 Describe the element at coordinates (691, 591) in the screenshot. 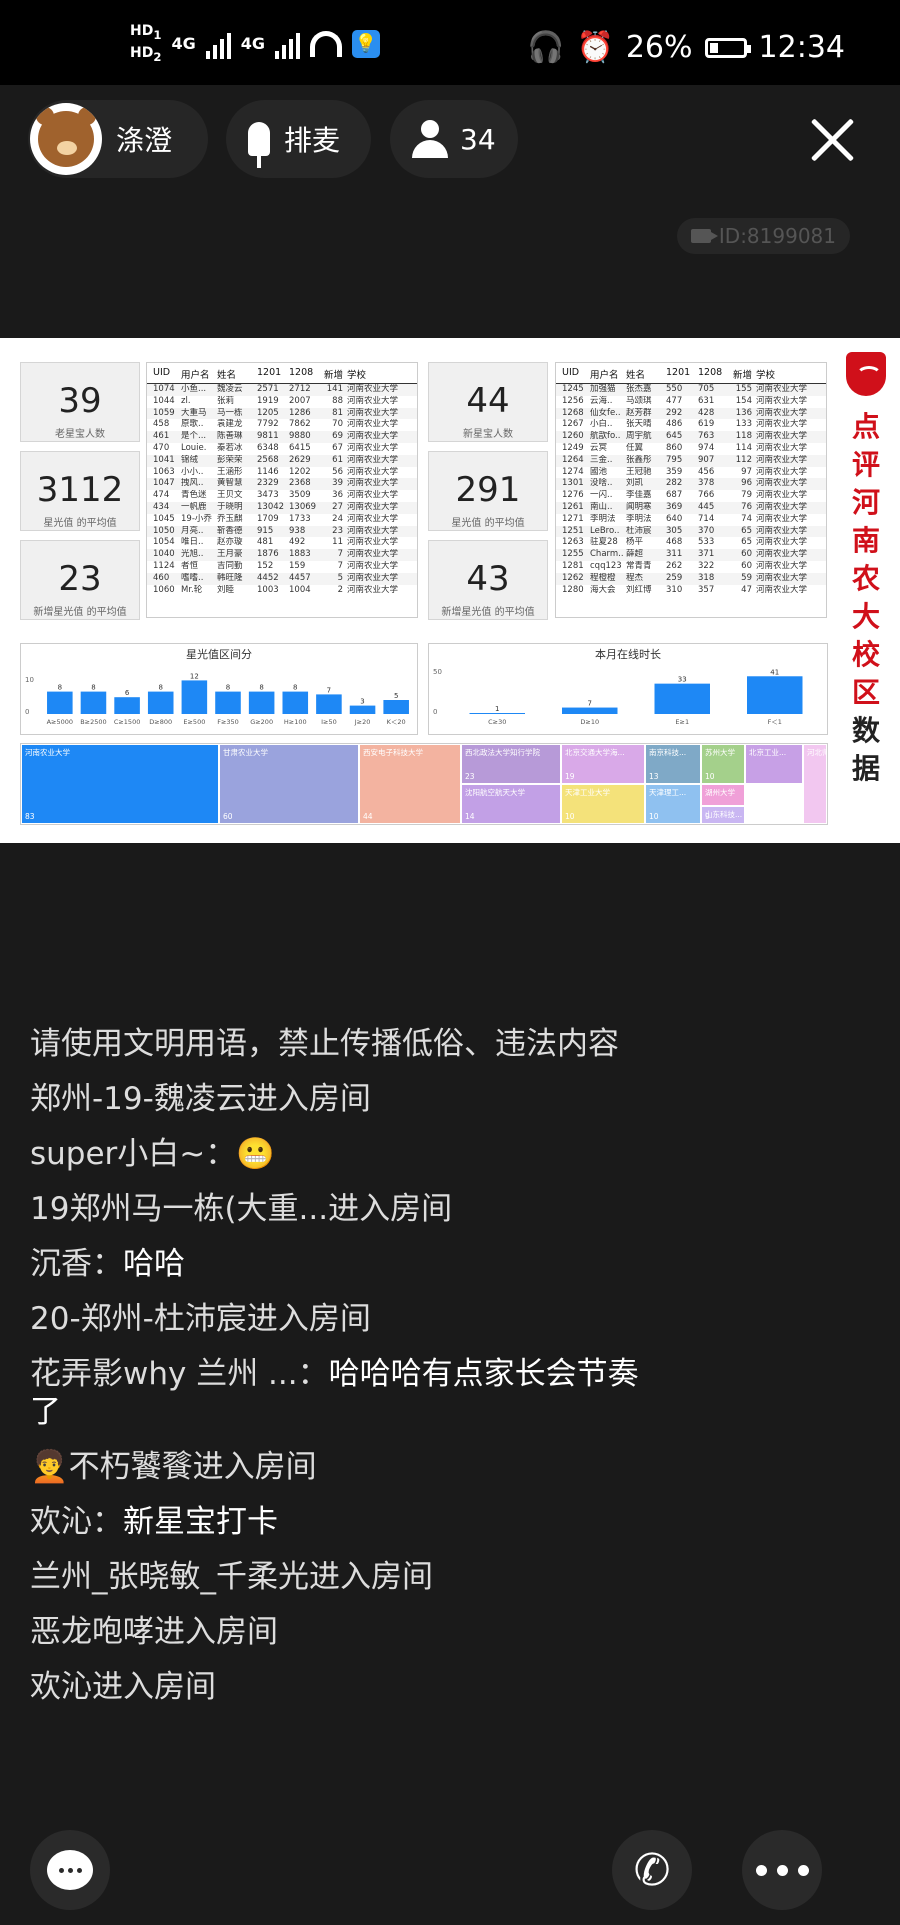

I see `table-row: 1280 海大会 刘红博 310 357 47 河南农业大学` at that location.